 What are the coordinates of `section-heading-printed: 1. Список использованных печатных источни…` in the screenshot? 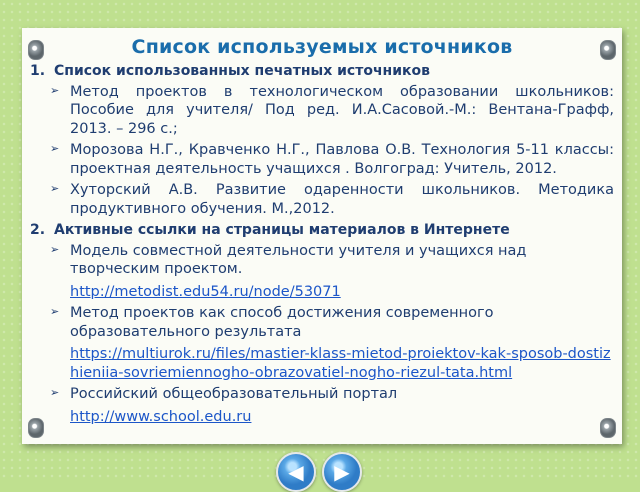 It's located at (322, 71).